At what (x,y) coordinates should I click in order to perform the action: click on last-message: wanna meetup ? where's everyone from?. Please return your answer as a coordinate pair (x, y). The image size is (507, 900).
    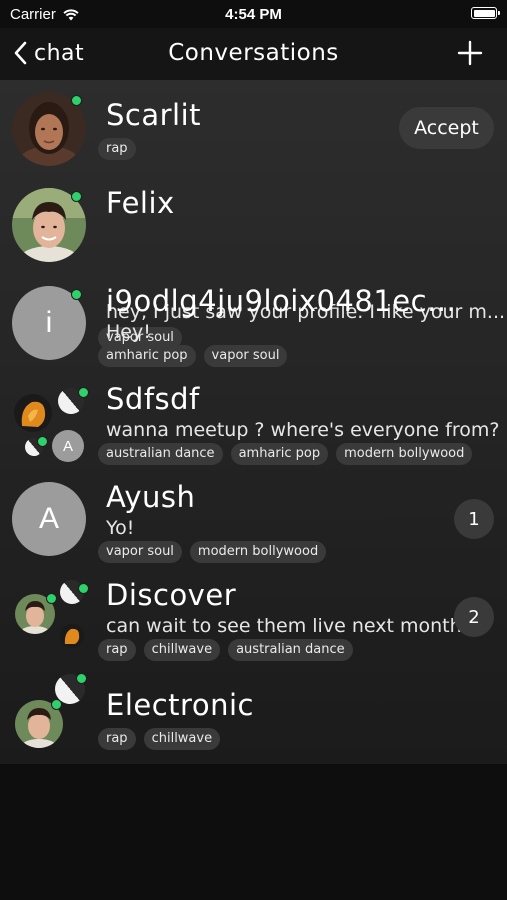
    Looking at the image, I should click on (303, 430).